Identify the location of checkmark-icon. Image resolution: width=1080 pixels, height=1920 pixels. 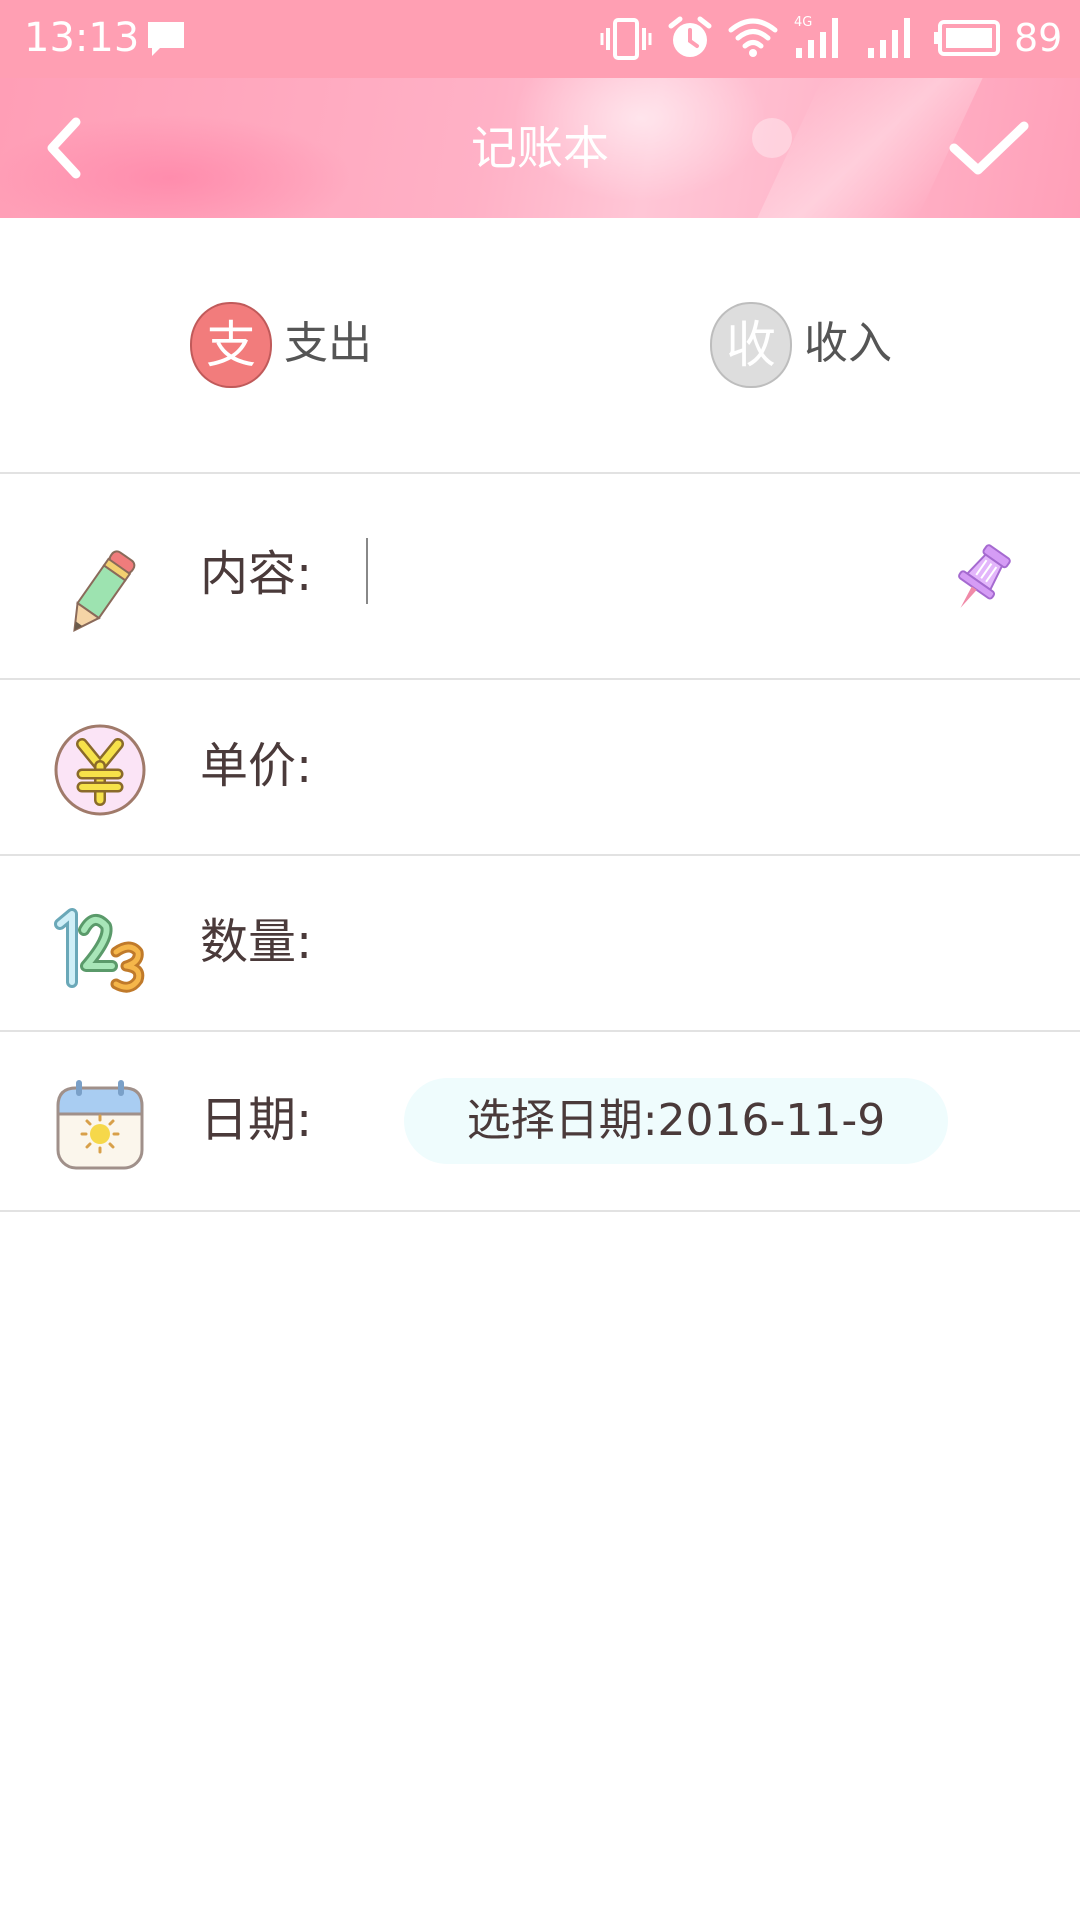
(989, 148).